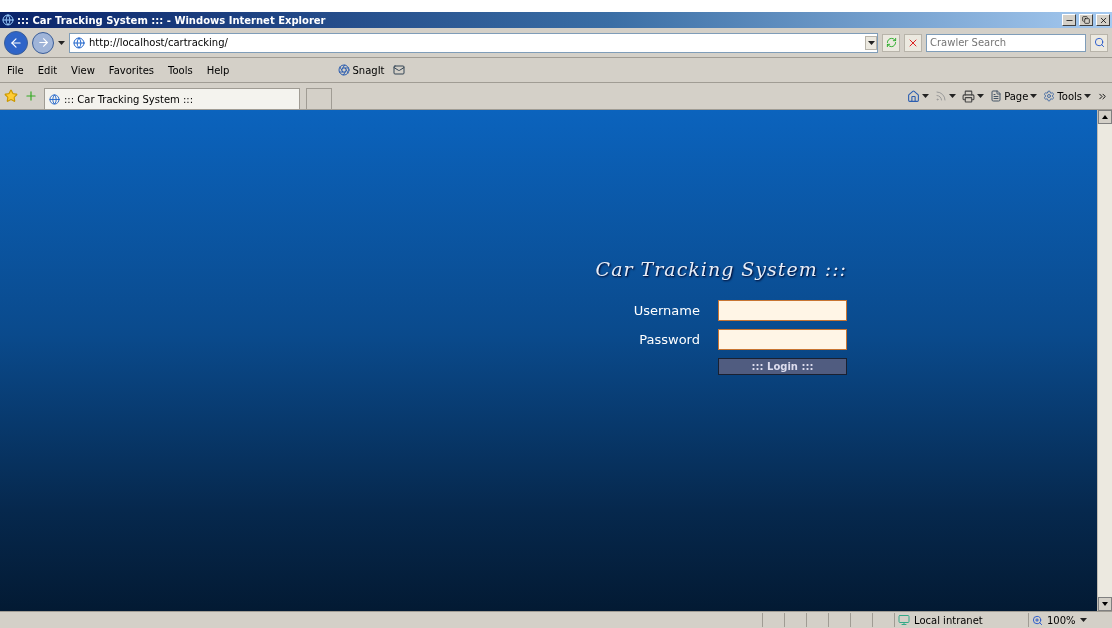  What do you see at coordinates (159, 42) in the screenshot?
I see `url-text: http://localhost/cartracking/` at bounding box center [159, 42].